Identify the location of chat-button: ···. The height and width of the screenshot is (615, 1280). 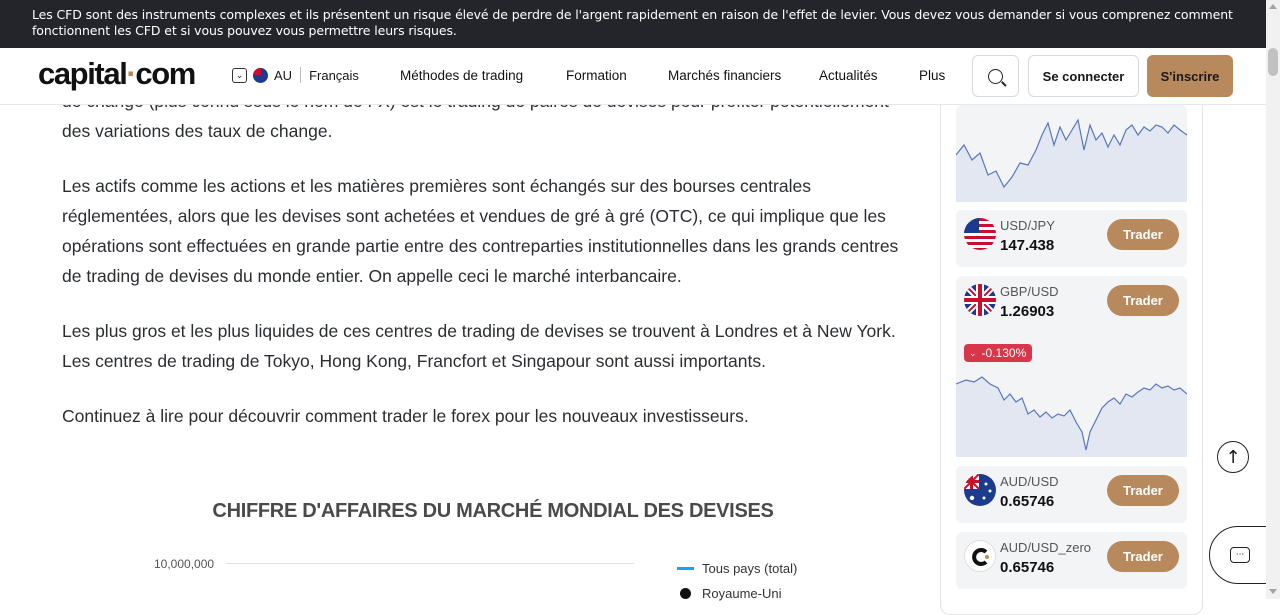
(1240, 555).